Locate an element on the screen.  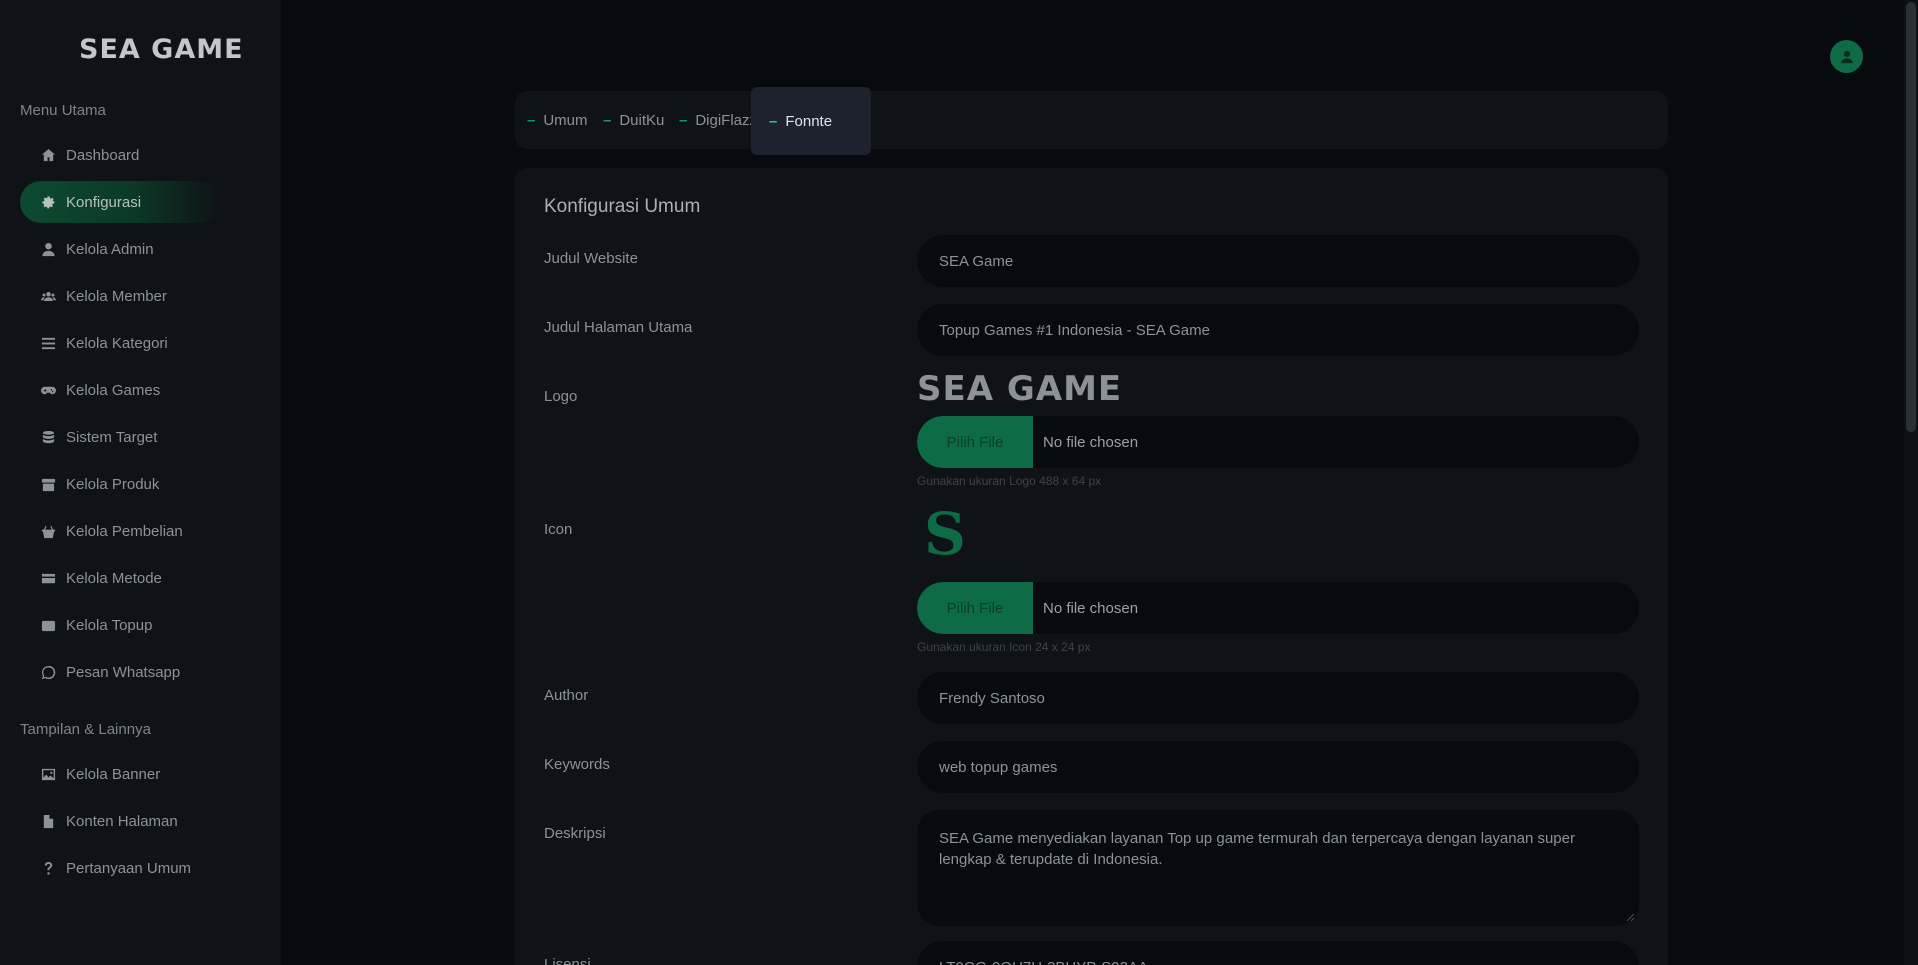
sidebar-item-kelola-games: Kelola Games is located at coordinates (120, 390).